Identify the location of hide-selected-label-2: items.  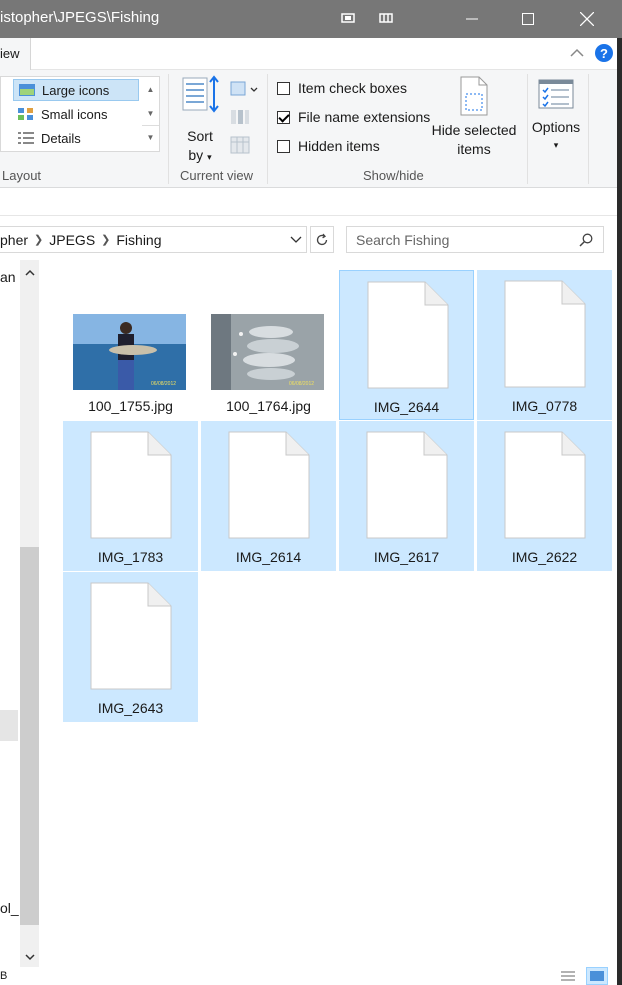
(474, 149).